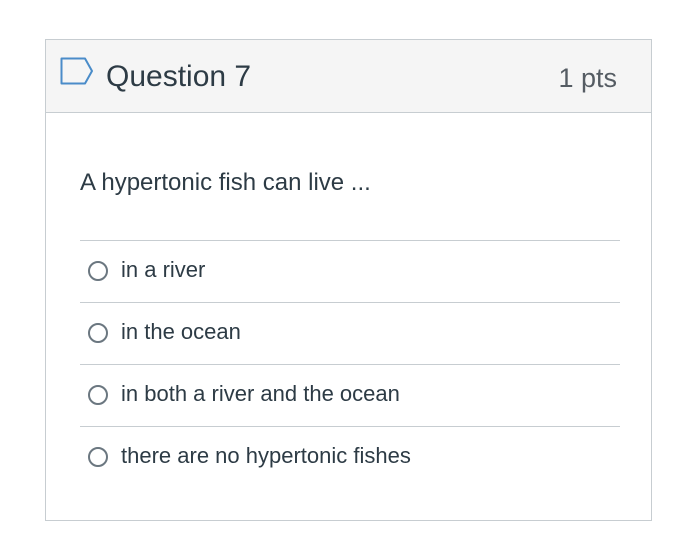 The image size is (700, 550). What do you see at coordinates (163, 270) in the screenshot?
I see `answer-label: in a river` at bounding box center [163, 270].